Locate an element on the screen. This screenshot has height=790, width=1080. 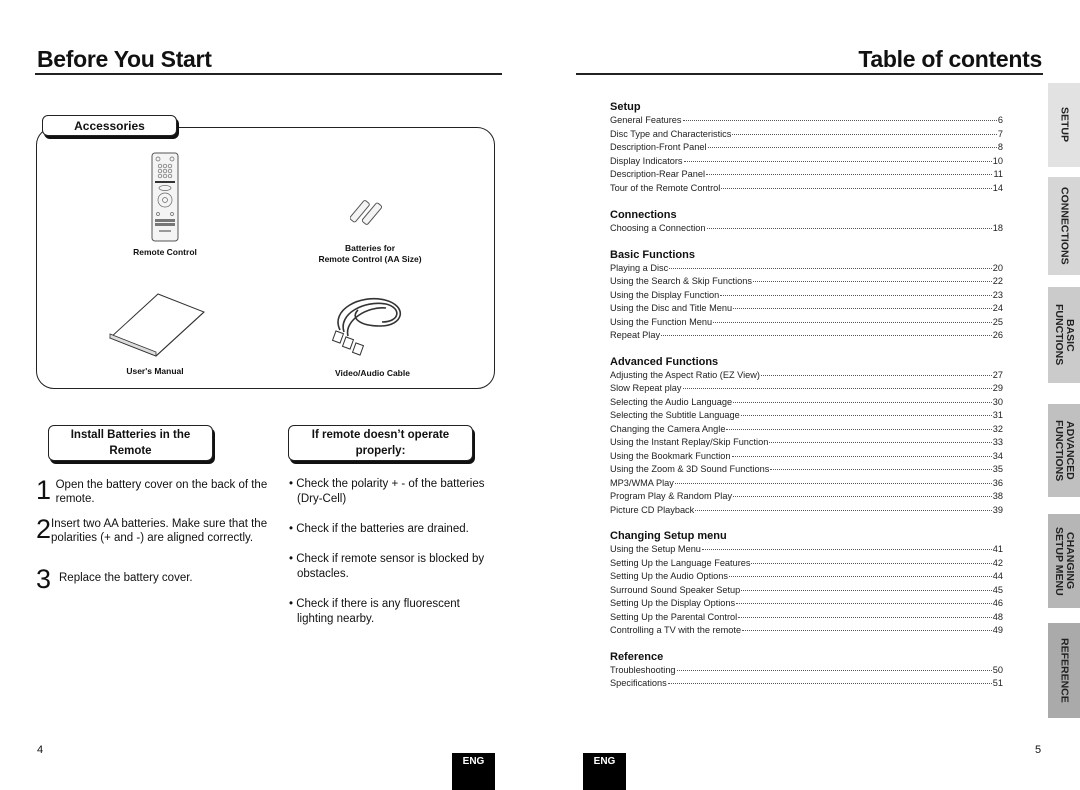
side-tab-label: BASIC FUNCTIONS is located at coordinates (1064, 335).